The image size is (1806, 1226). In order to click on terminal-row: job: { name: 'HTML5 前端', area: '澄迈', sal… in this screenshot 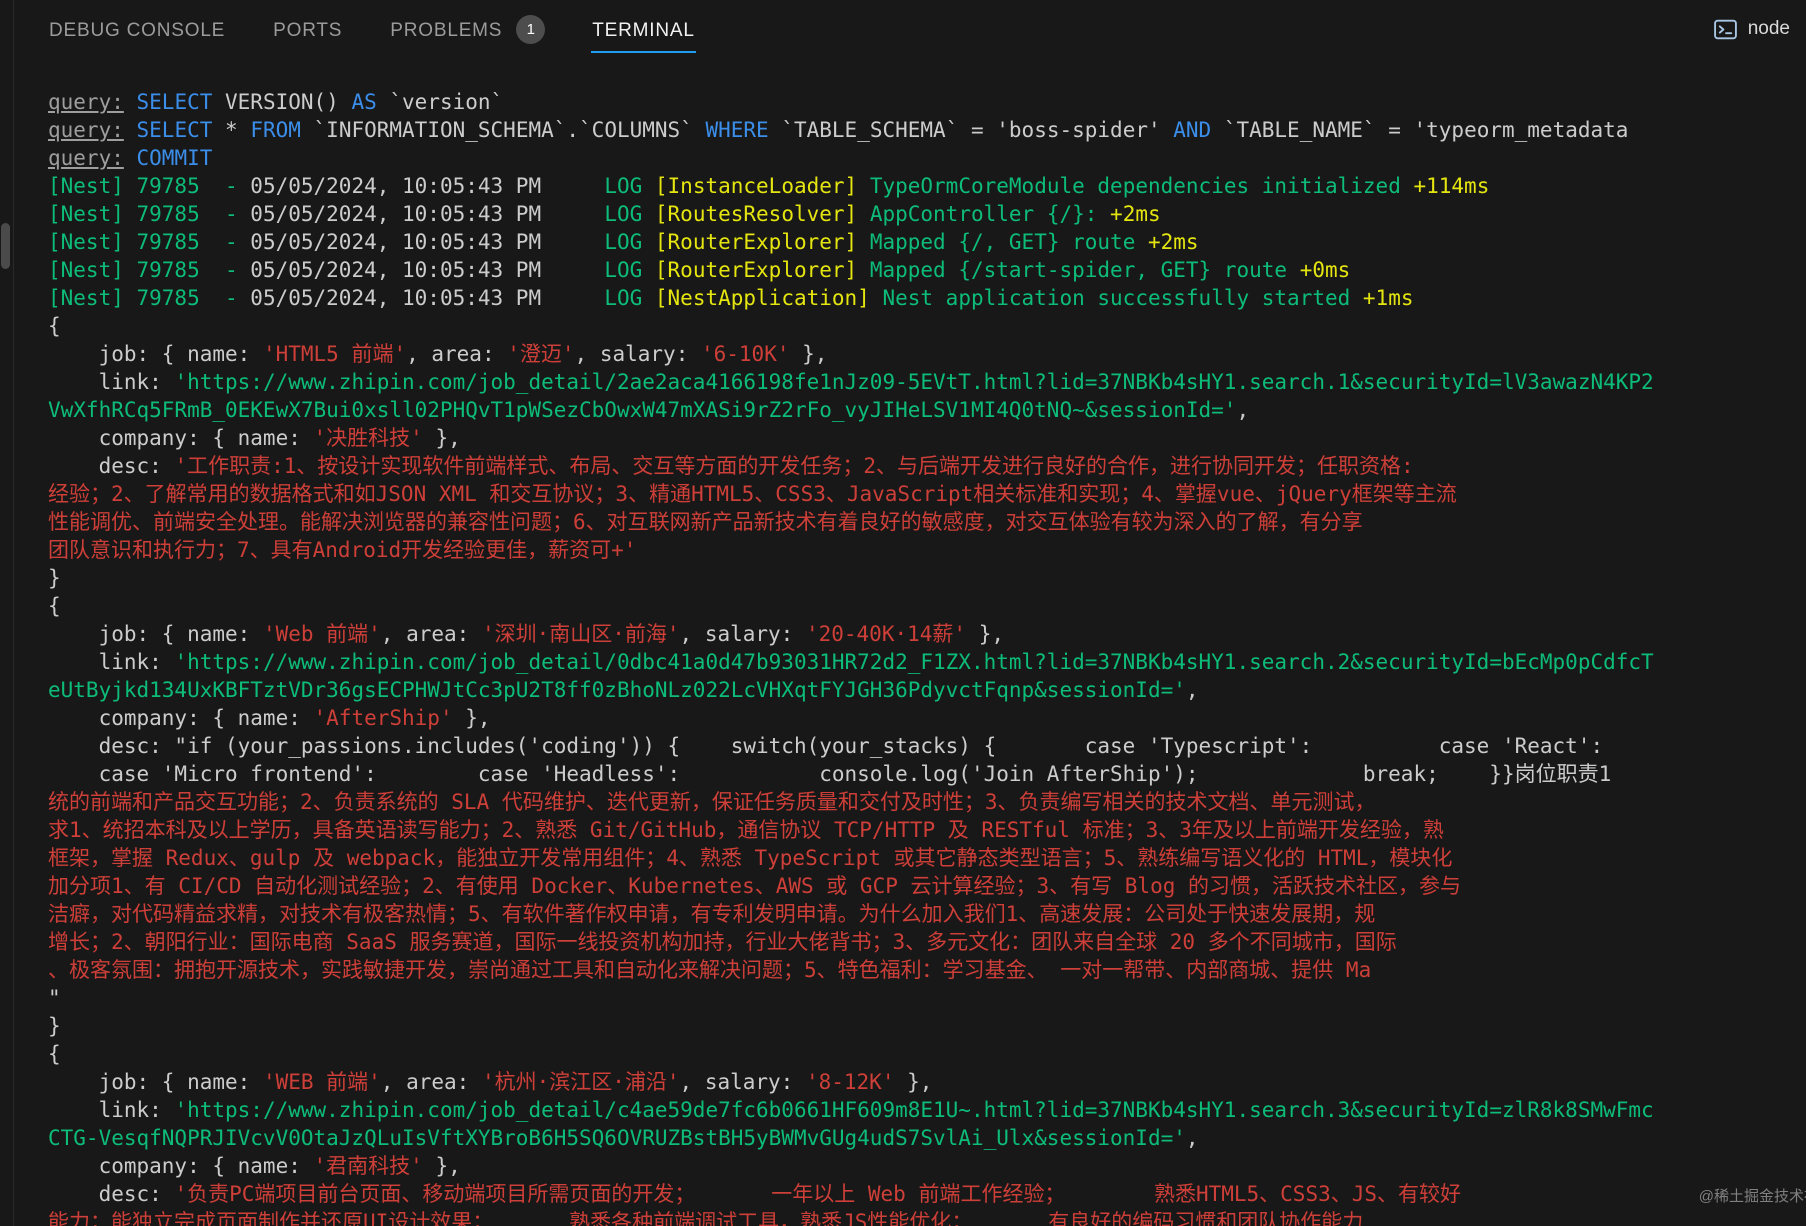, I will do `click(438, 354)`.